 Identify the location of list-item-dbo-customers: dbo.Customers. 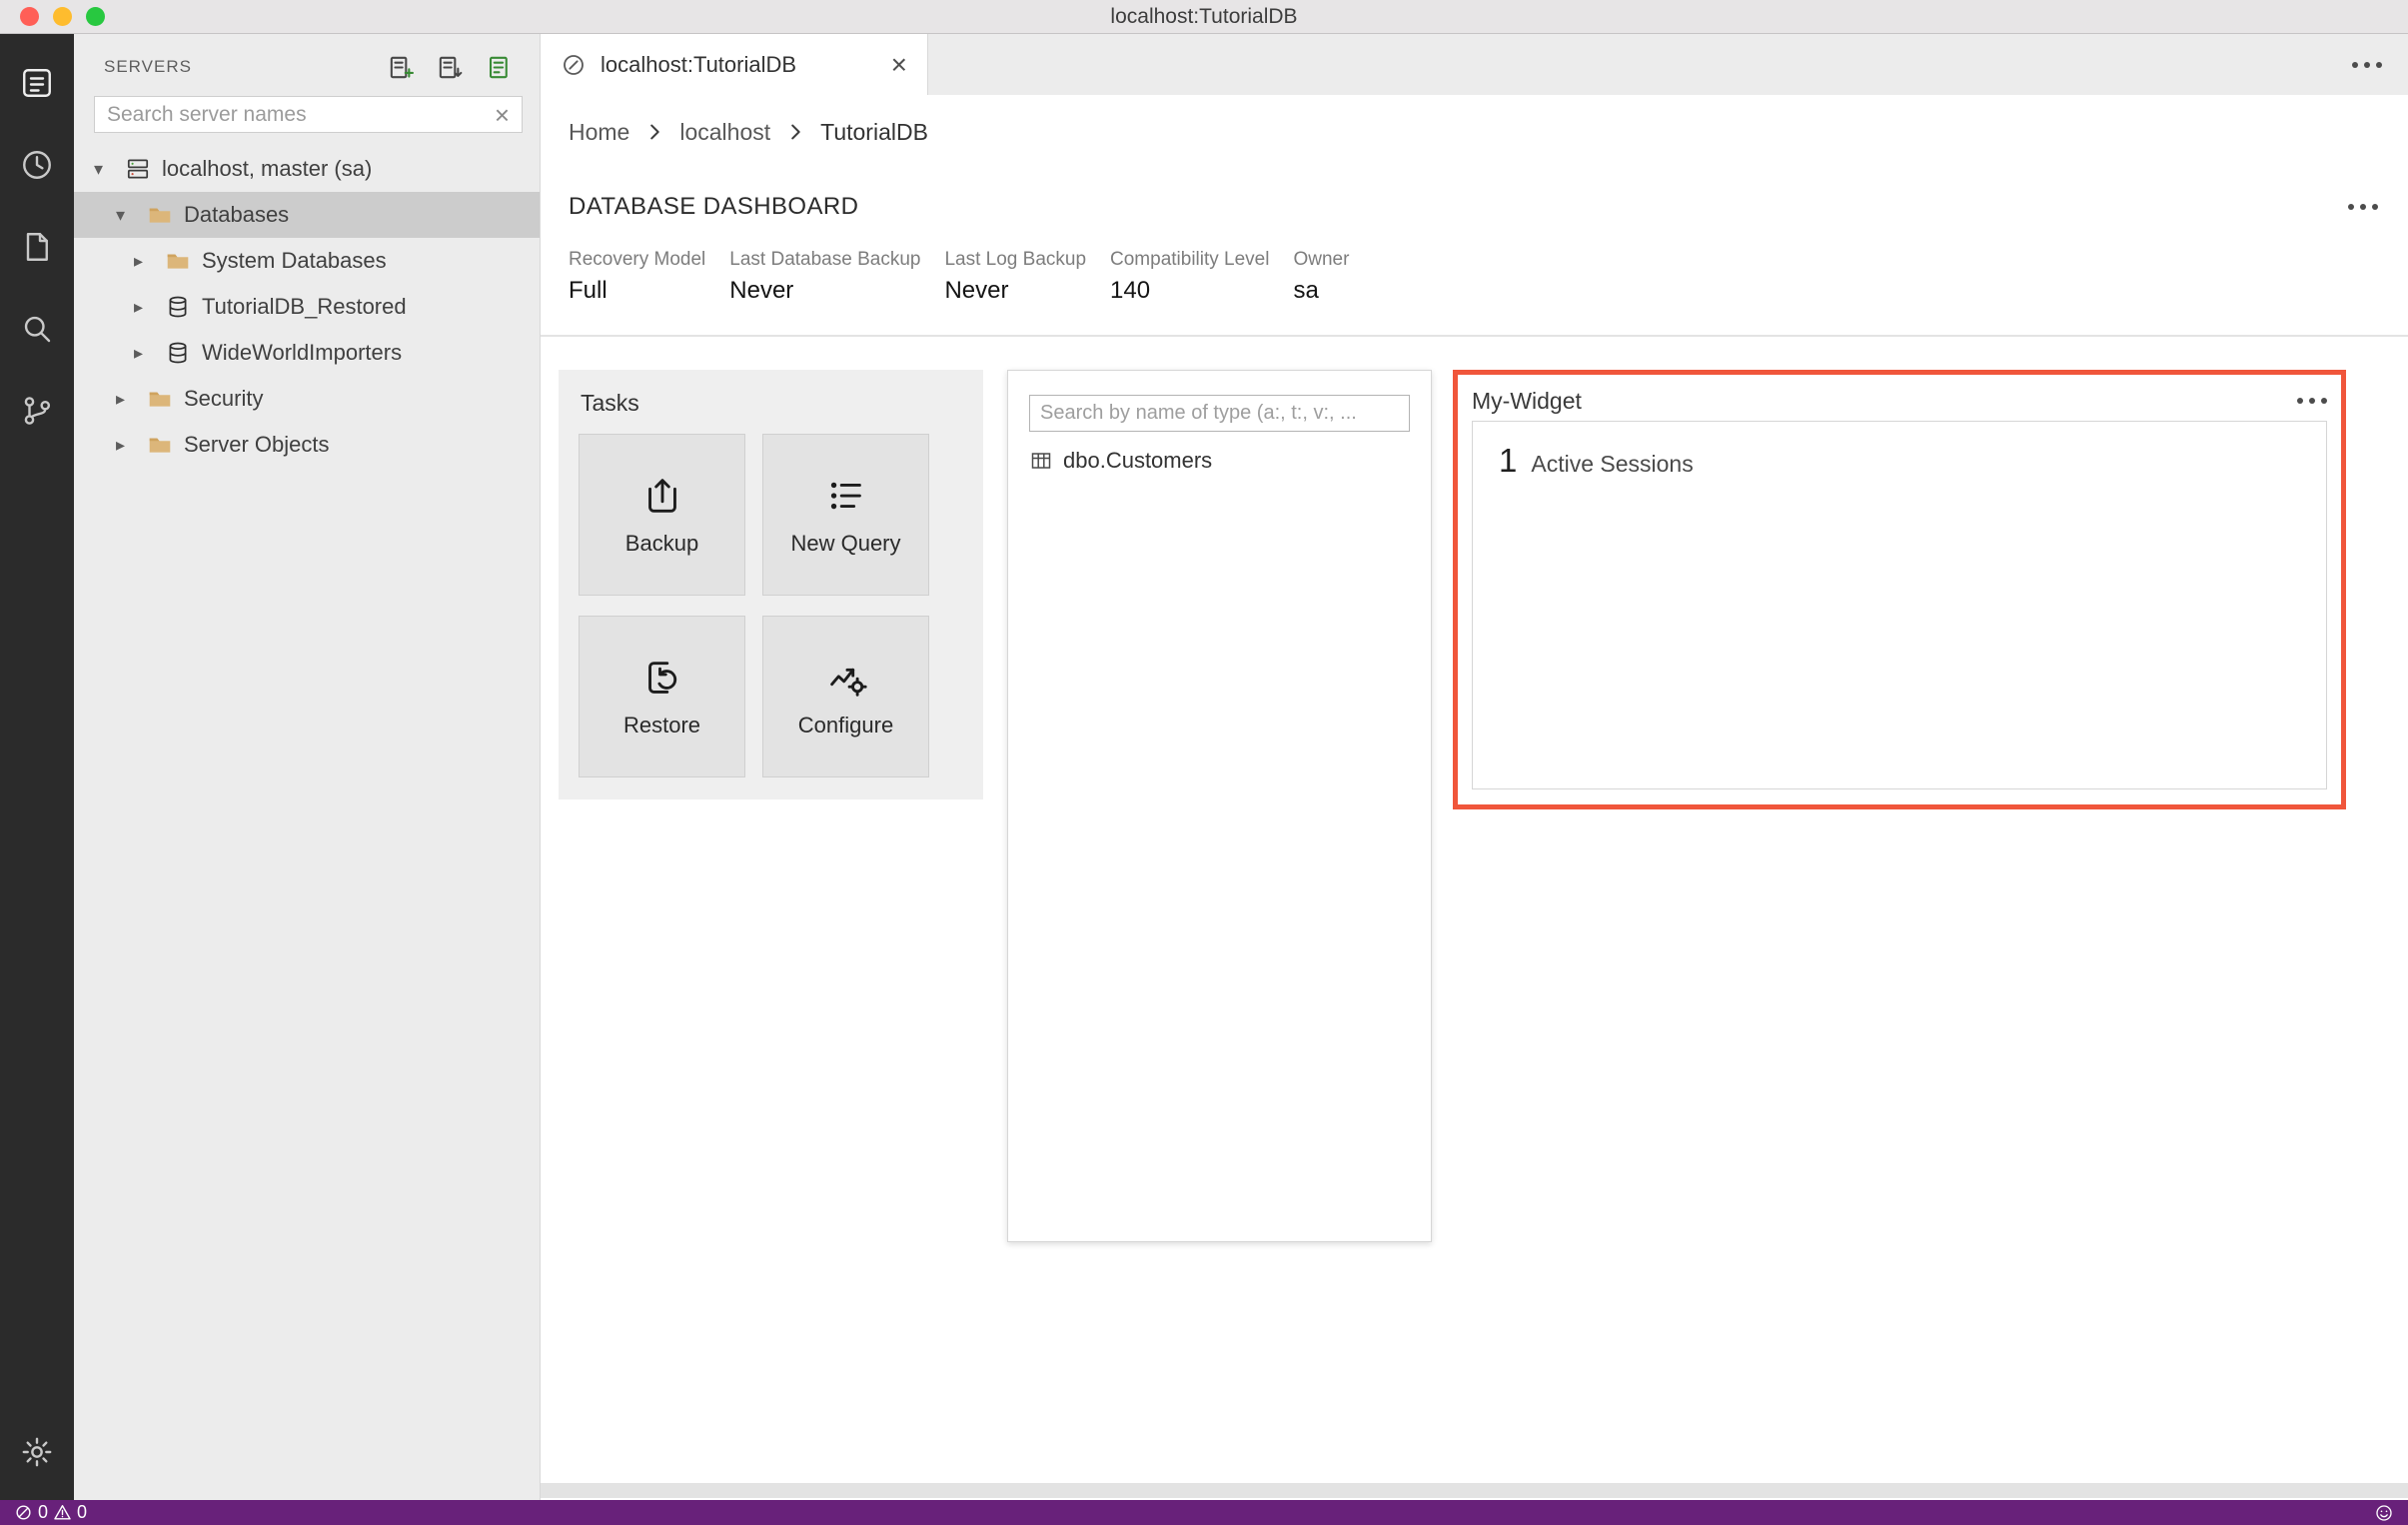
(1120, 461).